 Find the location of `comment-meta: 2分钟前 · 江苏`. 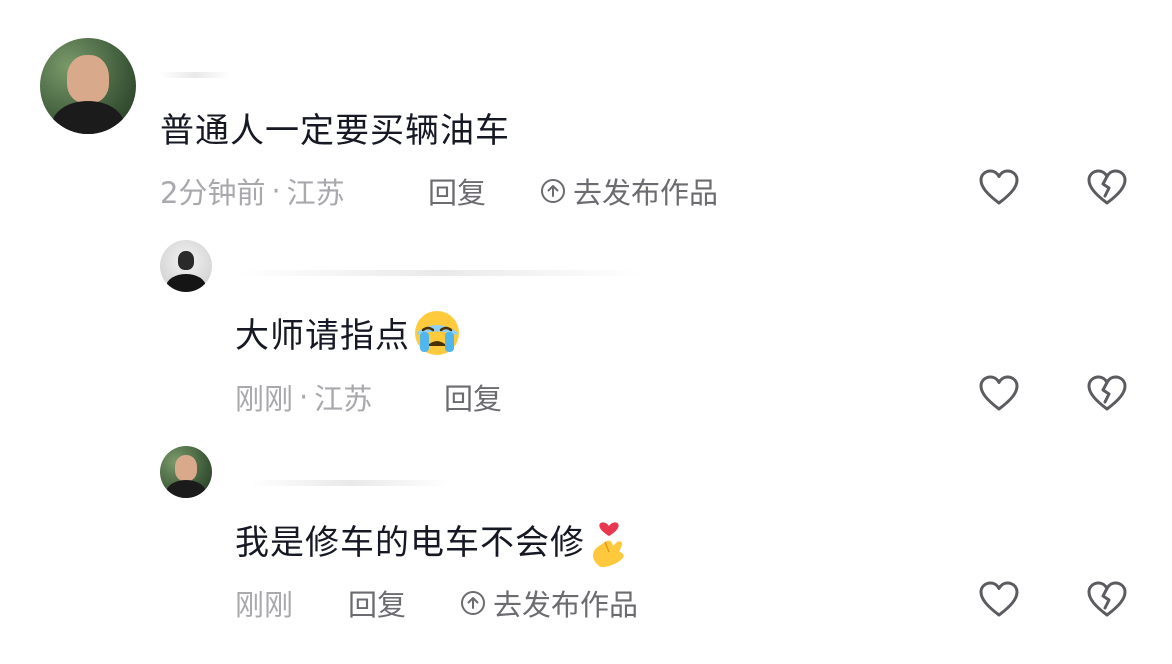

comment-meta: 2分钟前 · 江苏 is located at coordinates (252, 191).